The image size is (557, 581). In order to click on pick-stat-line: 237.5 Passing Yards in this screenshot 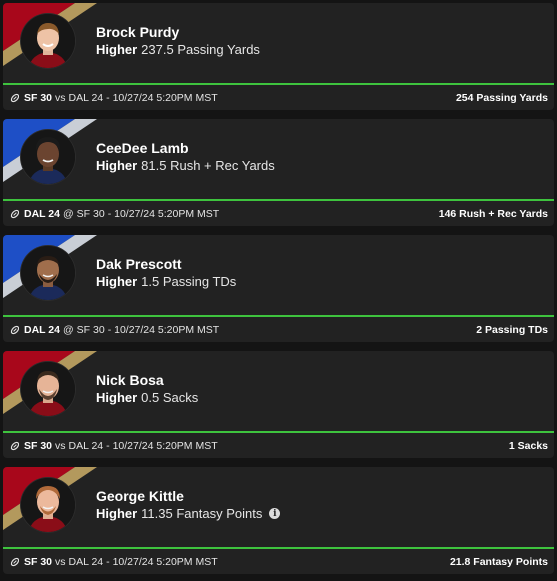, I will do `click(200, 49)`.